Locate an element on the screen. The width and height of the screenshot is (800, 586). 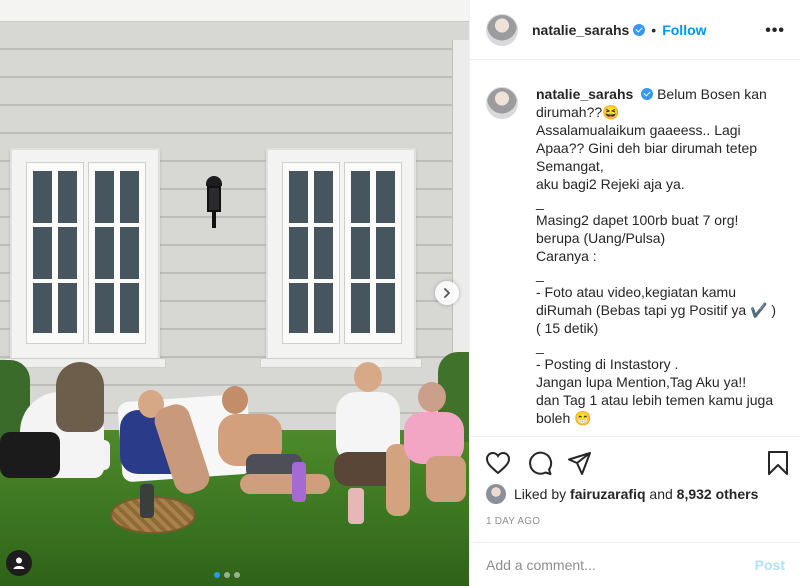
user-icon is located at coordinates (19, 563).